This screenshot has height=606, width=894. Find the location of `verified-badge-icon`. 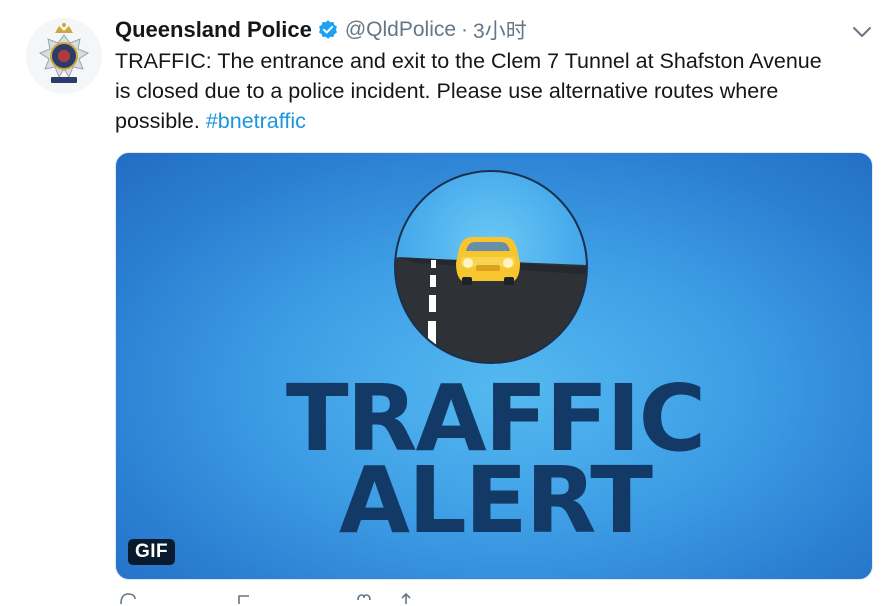

verified-badge-icon is located at coordinates (327, 29).